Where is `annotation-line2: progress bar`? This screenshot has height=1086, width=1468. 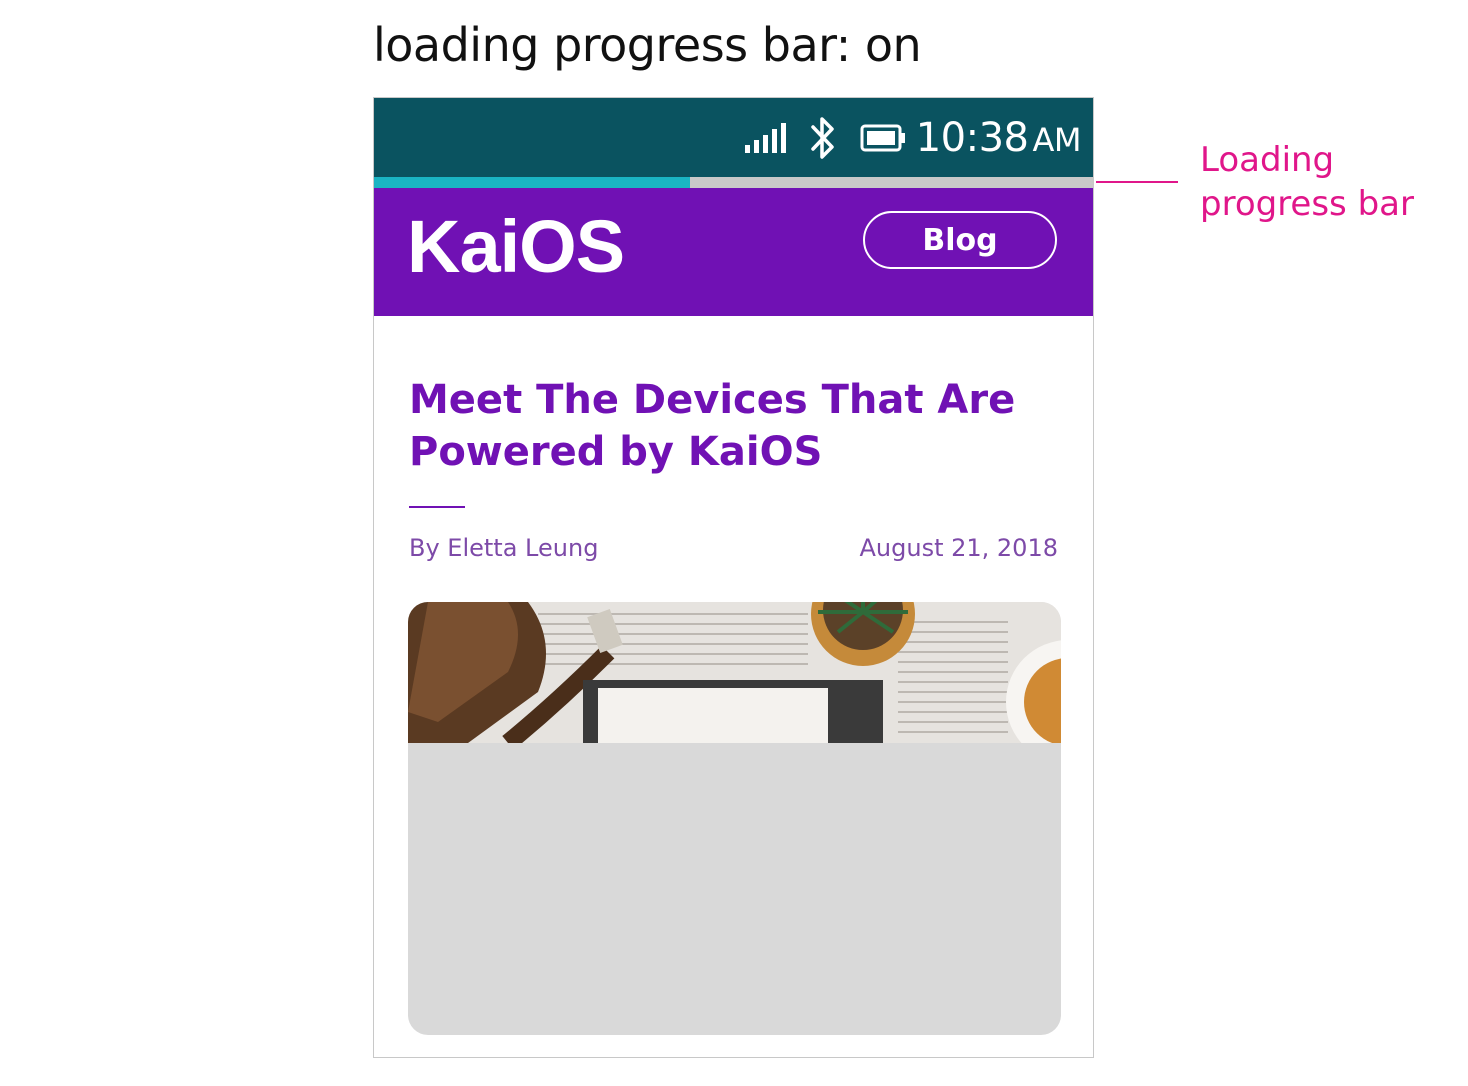 annotation-line2: progress bar is located at coordinates (1307, 204).